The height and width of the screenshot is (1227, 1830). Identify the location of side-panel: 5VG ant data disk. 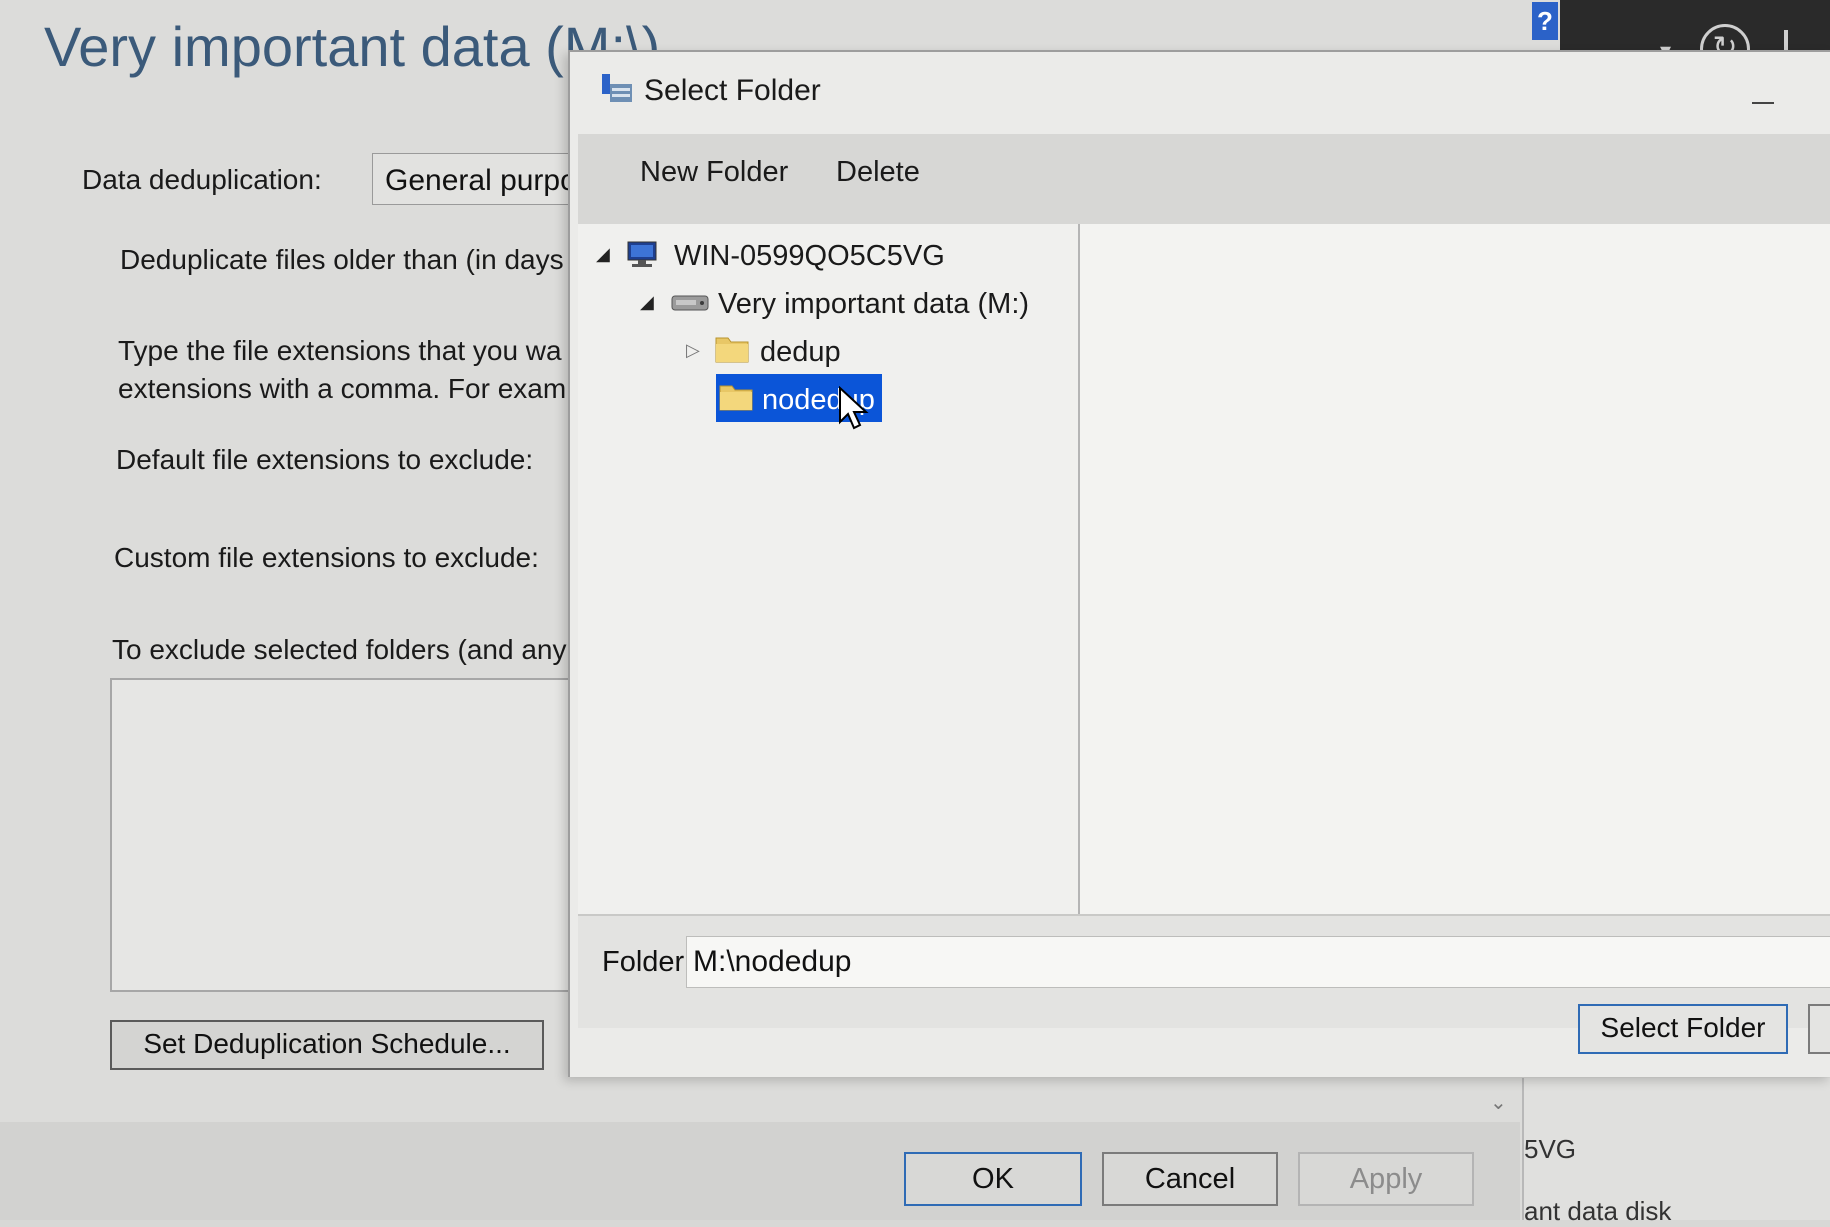
(1676, 1152).